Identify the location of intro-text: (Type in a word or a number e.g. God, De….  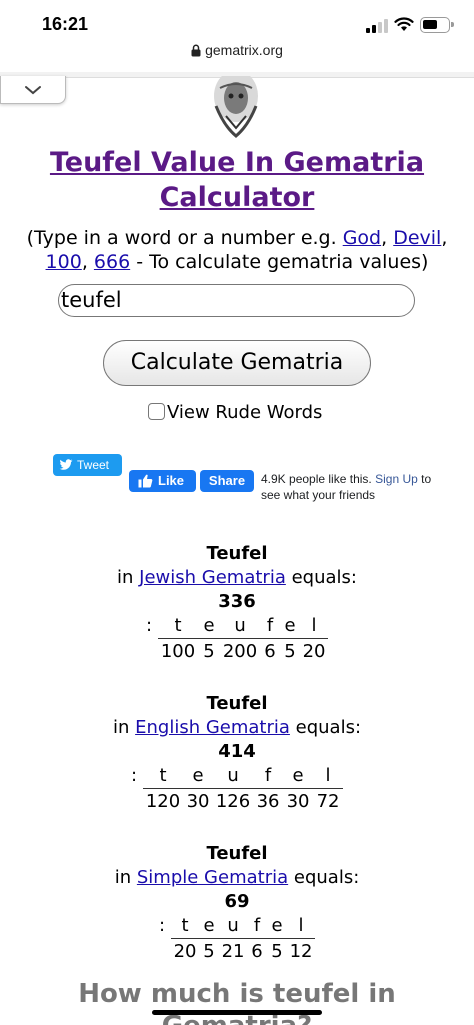
(237, 250).